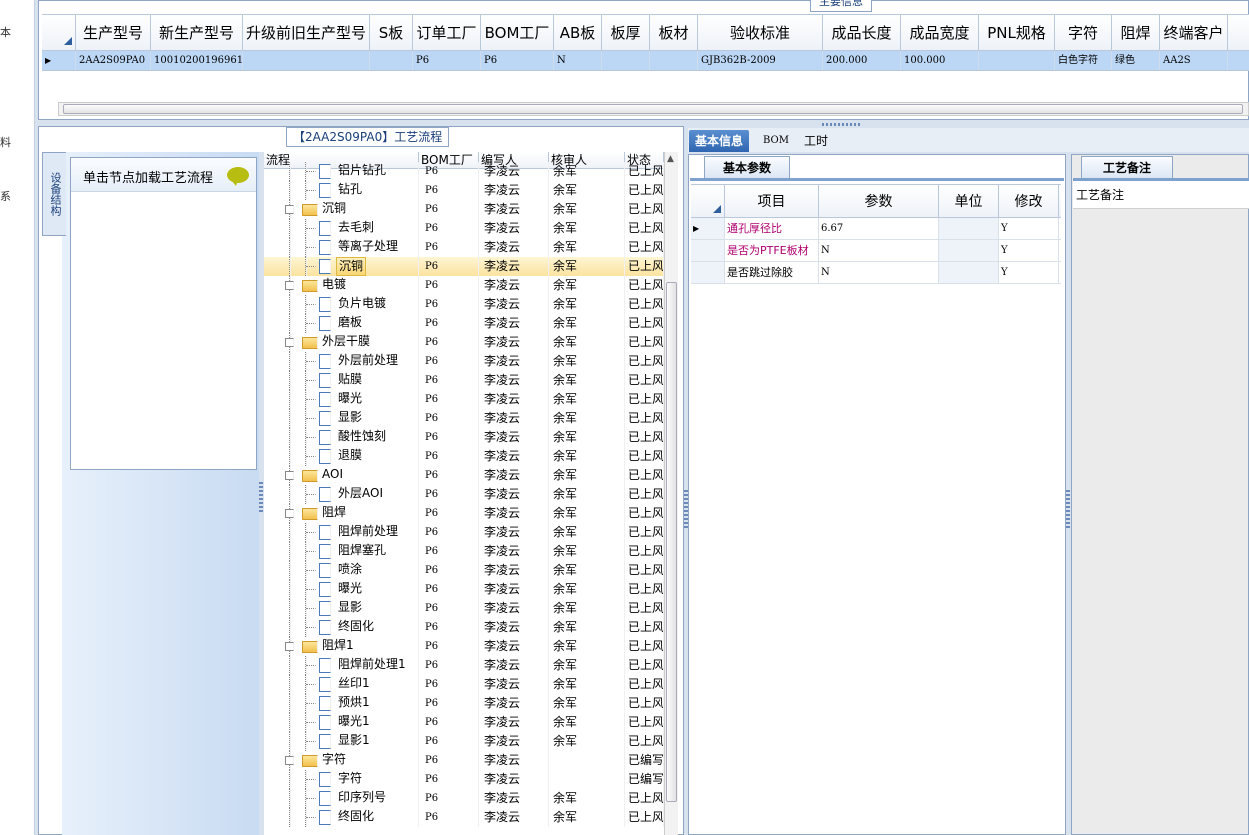  What do you see at coordinates (1136, 32) in the screenshot?
I see `main-info-column-header: 阻焊` at bounding box center [1136, 32].